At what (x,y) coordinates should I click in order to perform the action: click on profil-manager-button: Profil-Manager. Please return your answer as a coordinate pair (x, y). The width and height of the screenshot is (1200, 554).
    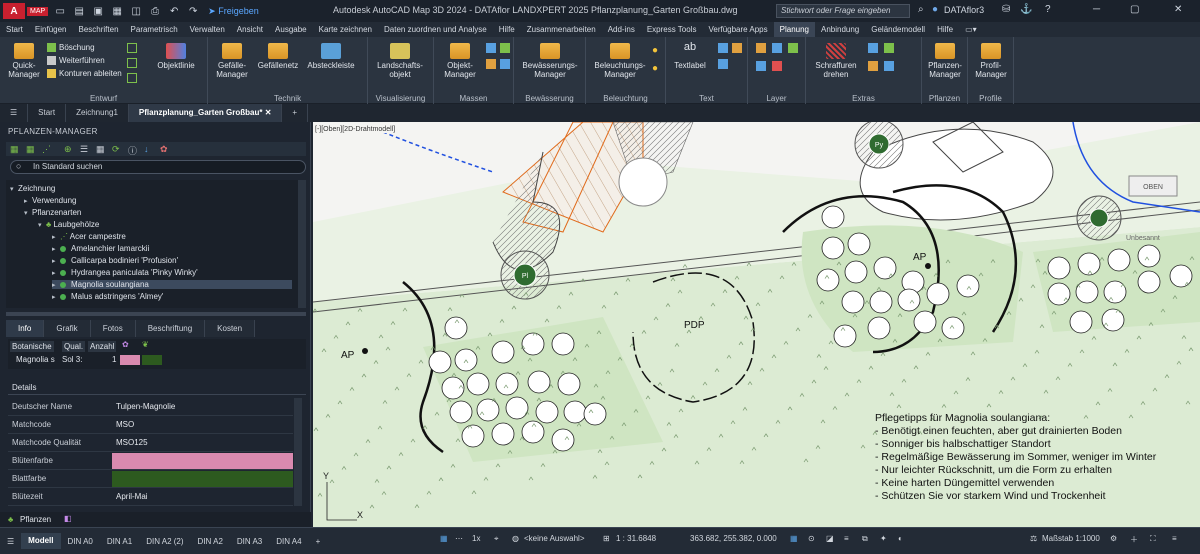
    Looking at the image, I should click on (991, 61).